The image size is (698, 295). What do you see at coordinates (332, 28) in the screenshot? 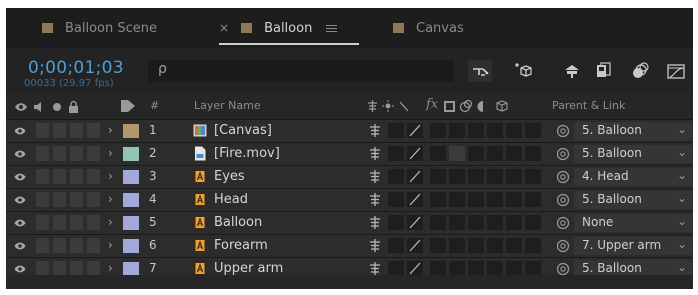
I see `panel-menu-icon` at bounding box center [332, 28].